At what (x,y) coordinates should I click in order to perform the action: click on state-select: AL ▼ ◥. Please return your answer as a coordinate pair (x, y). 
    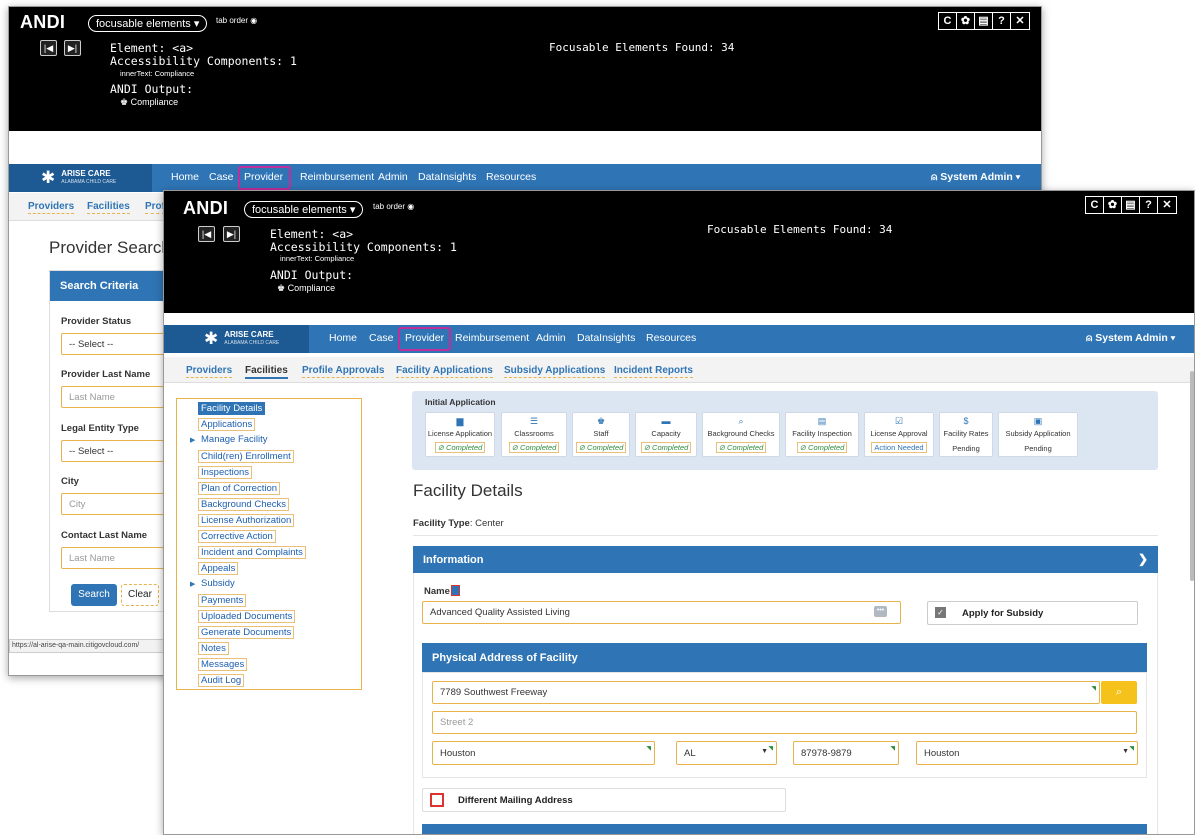
    Looking at the image, I should click on (726, 753).